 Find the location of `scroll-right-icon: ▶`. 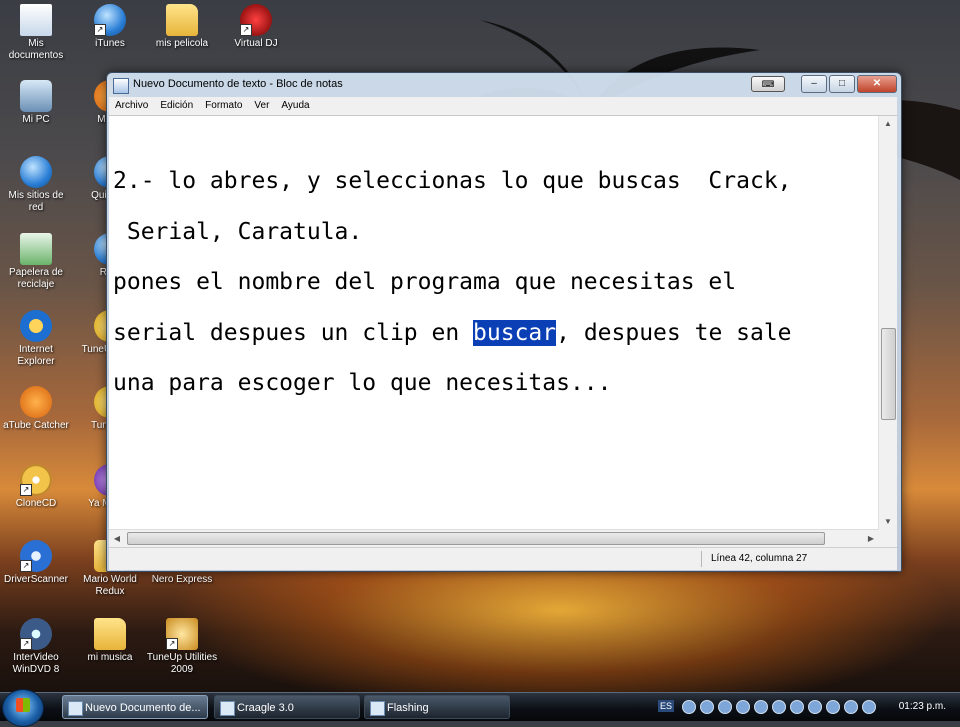

scroll-right-icon: ▶ is located at coordinates (871, 538).